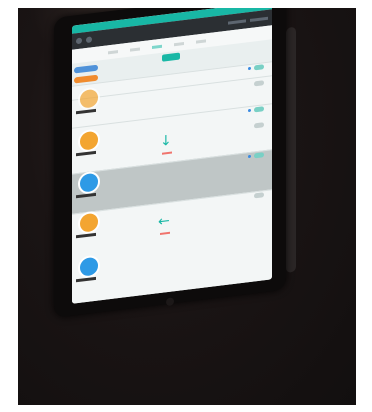 This screenshot has width=372, height=412. What do you see at coordinates (89, 40) in the screenshot?
I see `refresh-icon` at bounding box center [89, 40].